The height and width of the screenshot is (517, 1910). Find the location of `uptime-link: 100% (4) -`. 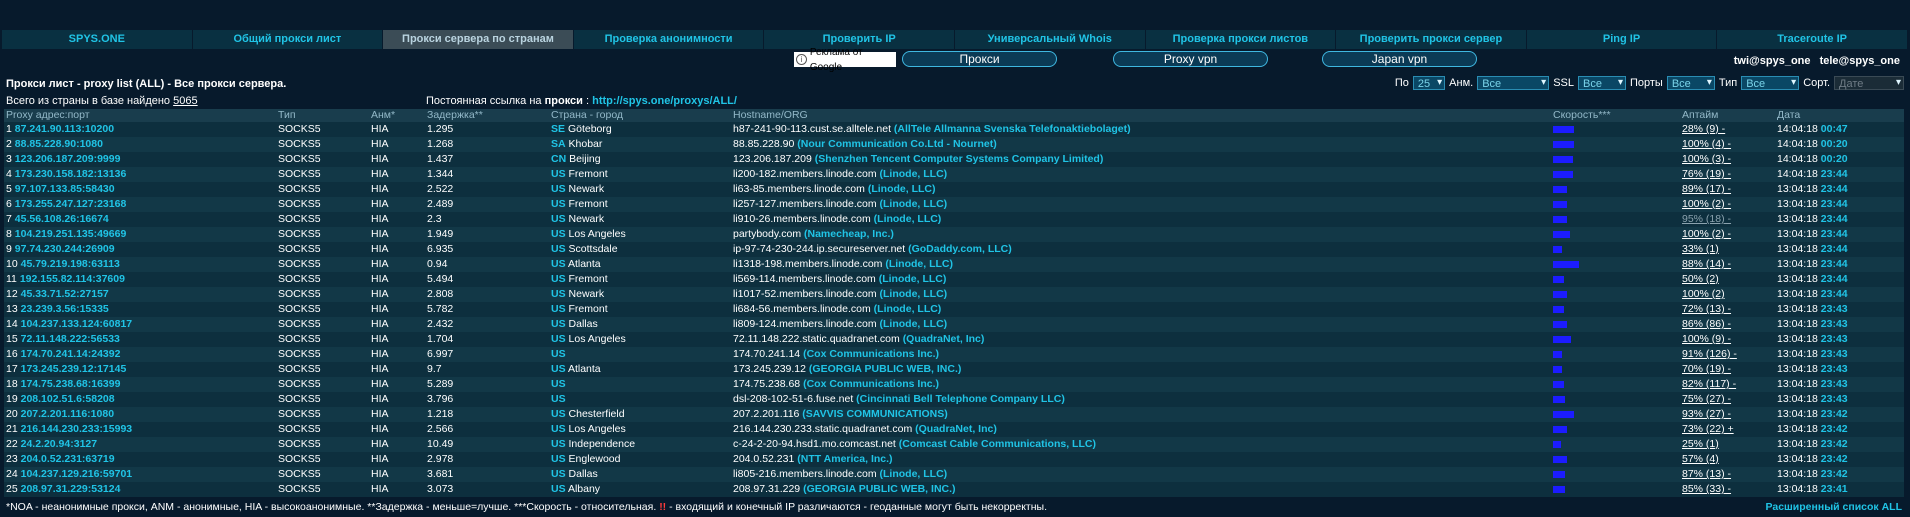

uptime-link: 100% (4) - is located at coordinates (1706, 144).